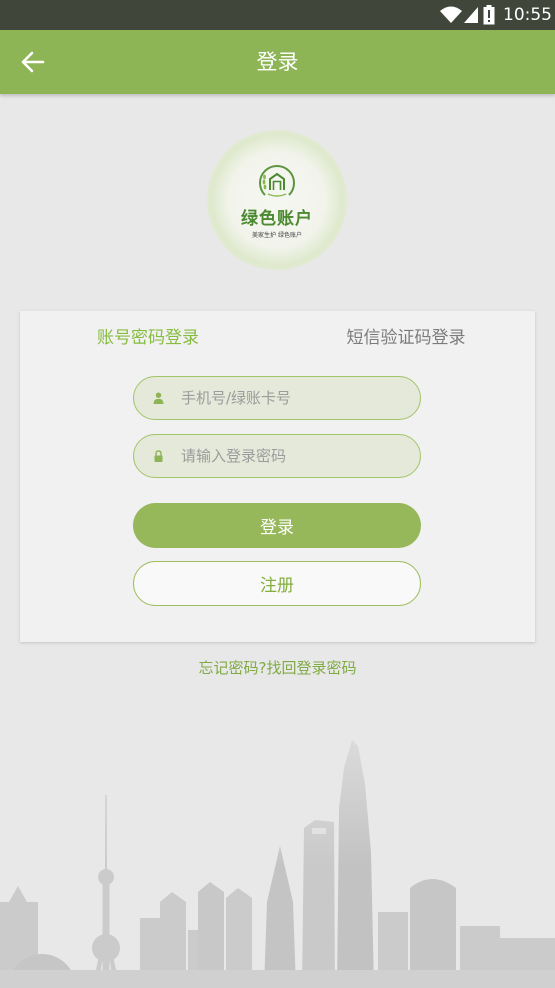  Describe the element at coordinates (277, 525) in the screenshot. I see `login-button: 登录` at that location.